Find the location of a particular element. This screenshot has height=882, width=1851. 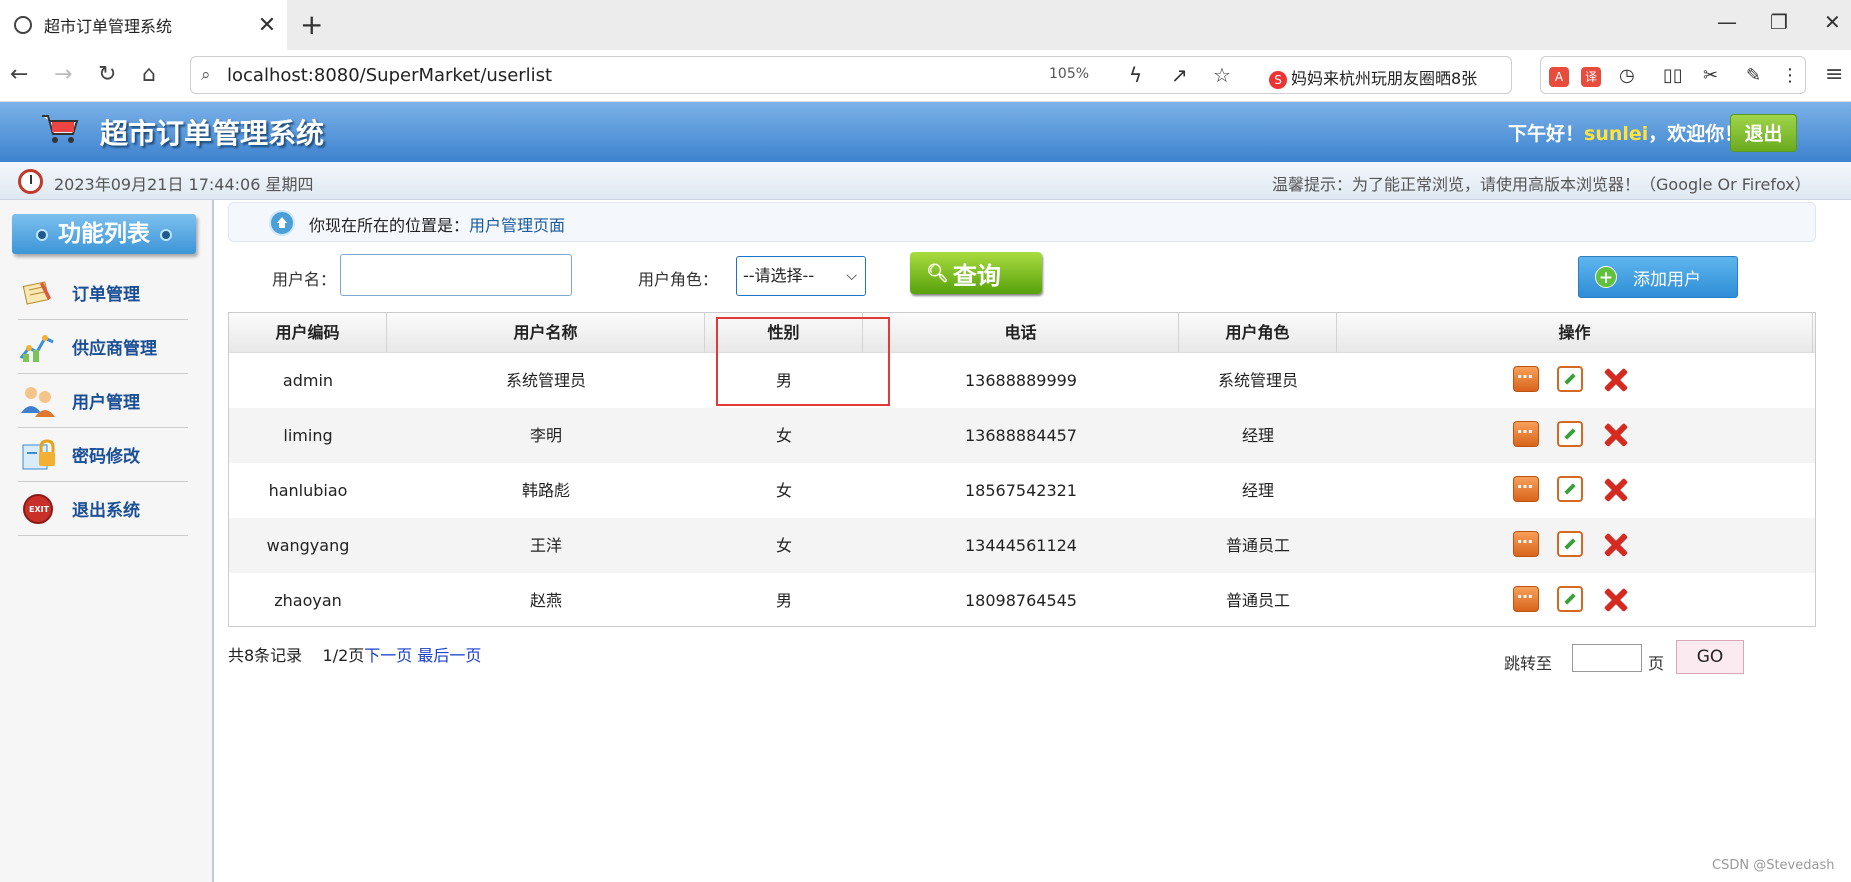

column-header: 用户编码 is located at coordinates (308, 333).